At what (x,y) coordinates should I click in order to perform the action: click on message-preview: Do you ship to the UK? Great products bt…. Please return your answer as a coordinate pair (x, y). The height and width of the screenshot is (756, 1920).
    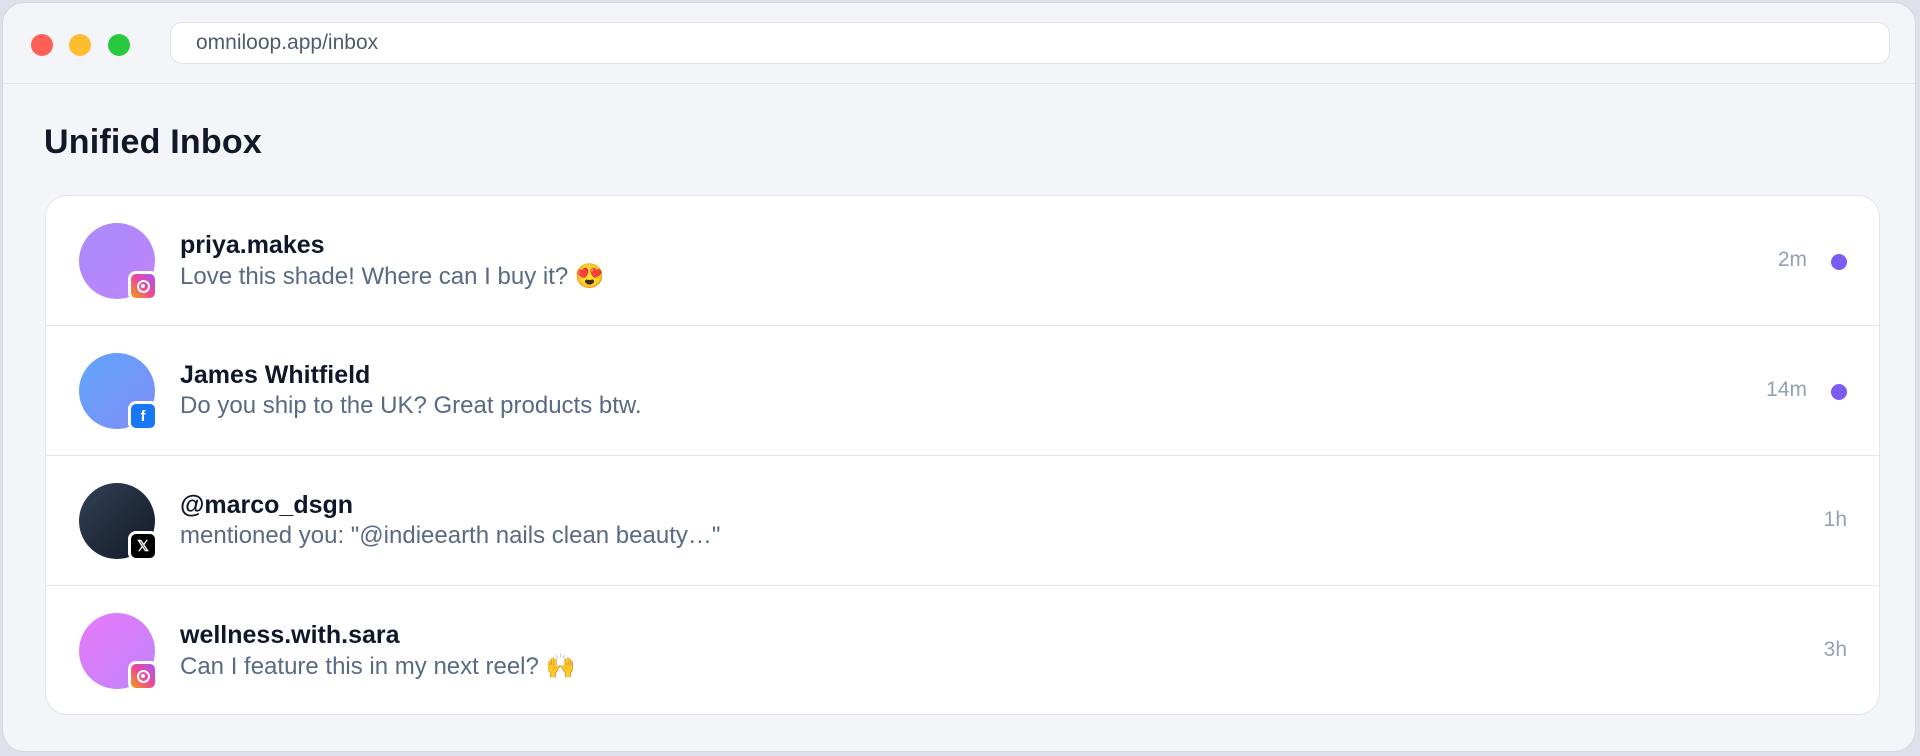
    Looking at the image, I should click on (411, 405).